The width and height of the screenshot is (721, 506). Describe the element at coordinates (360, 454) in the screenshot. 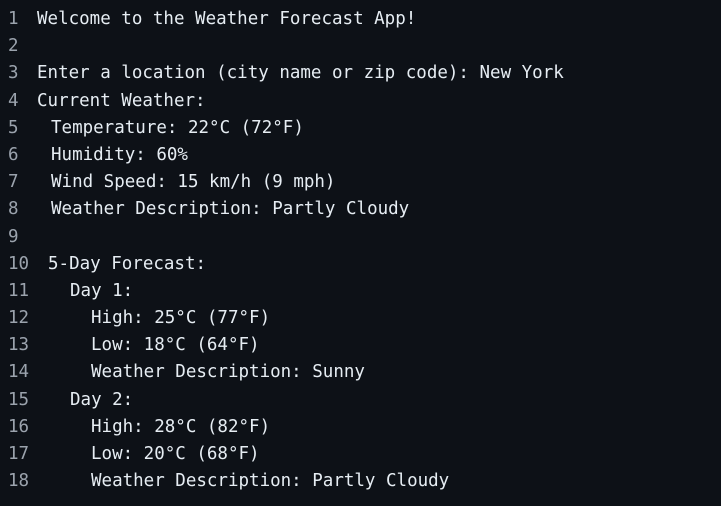

I see `code-line: 17 Low: 20°C (68°F)` at that location.